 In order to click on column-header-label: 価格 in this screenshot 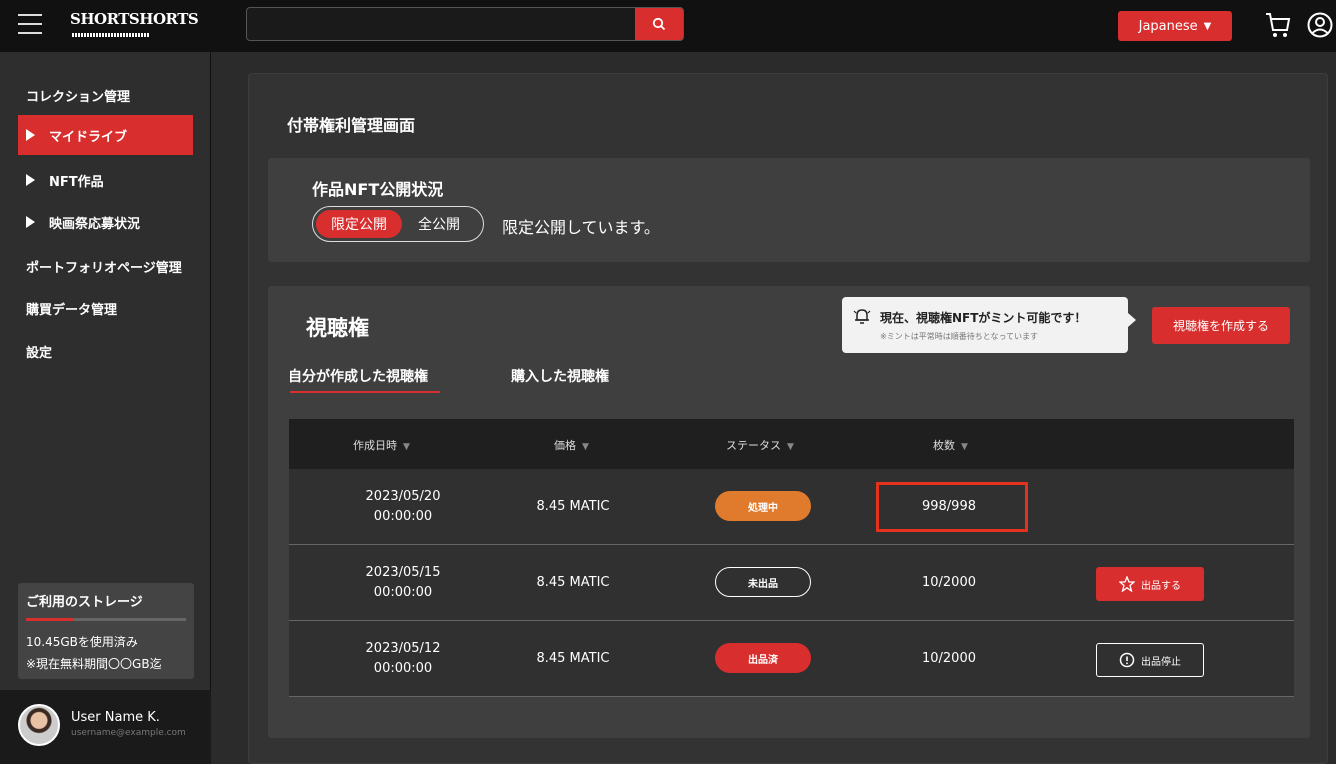, I will do `click(565, 445)`.